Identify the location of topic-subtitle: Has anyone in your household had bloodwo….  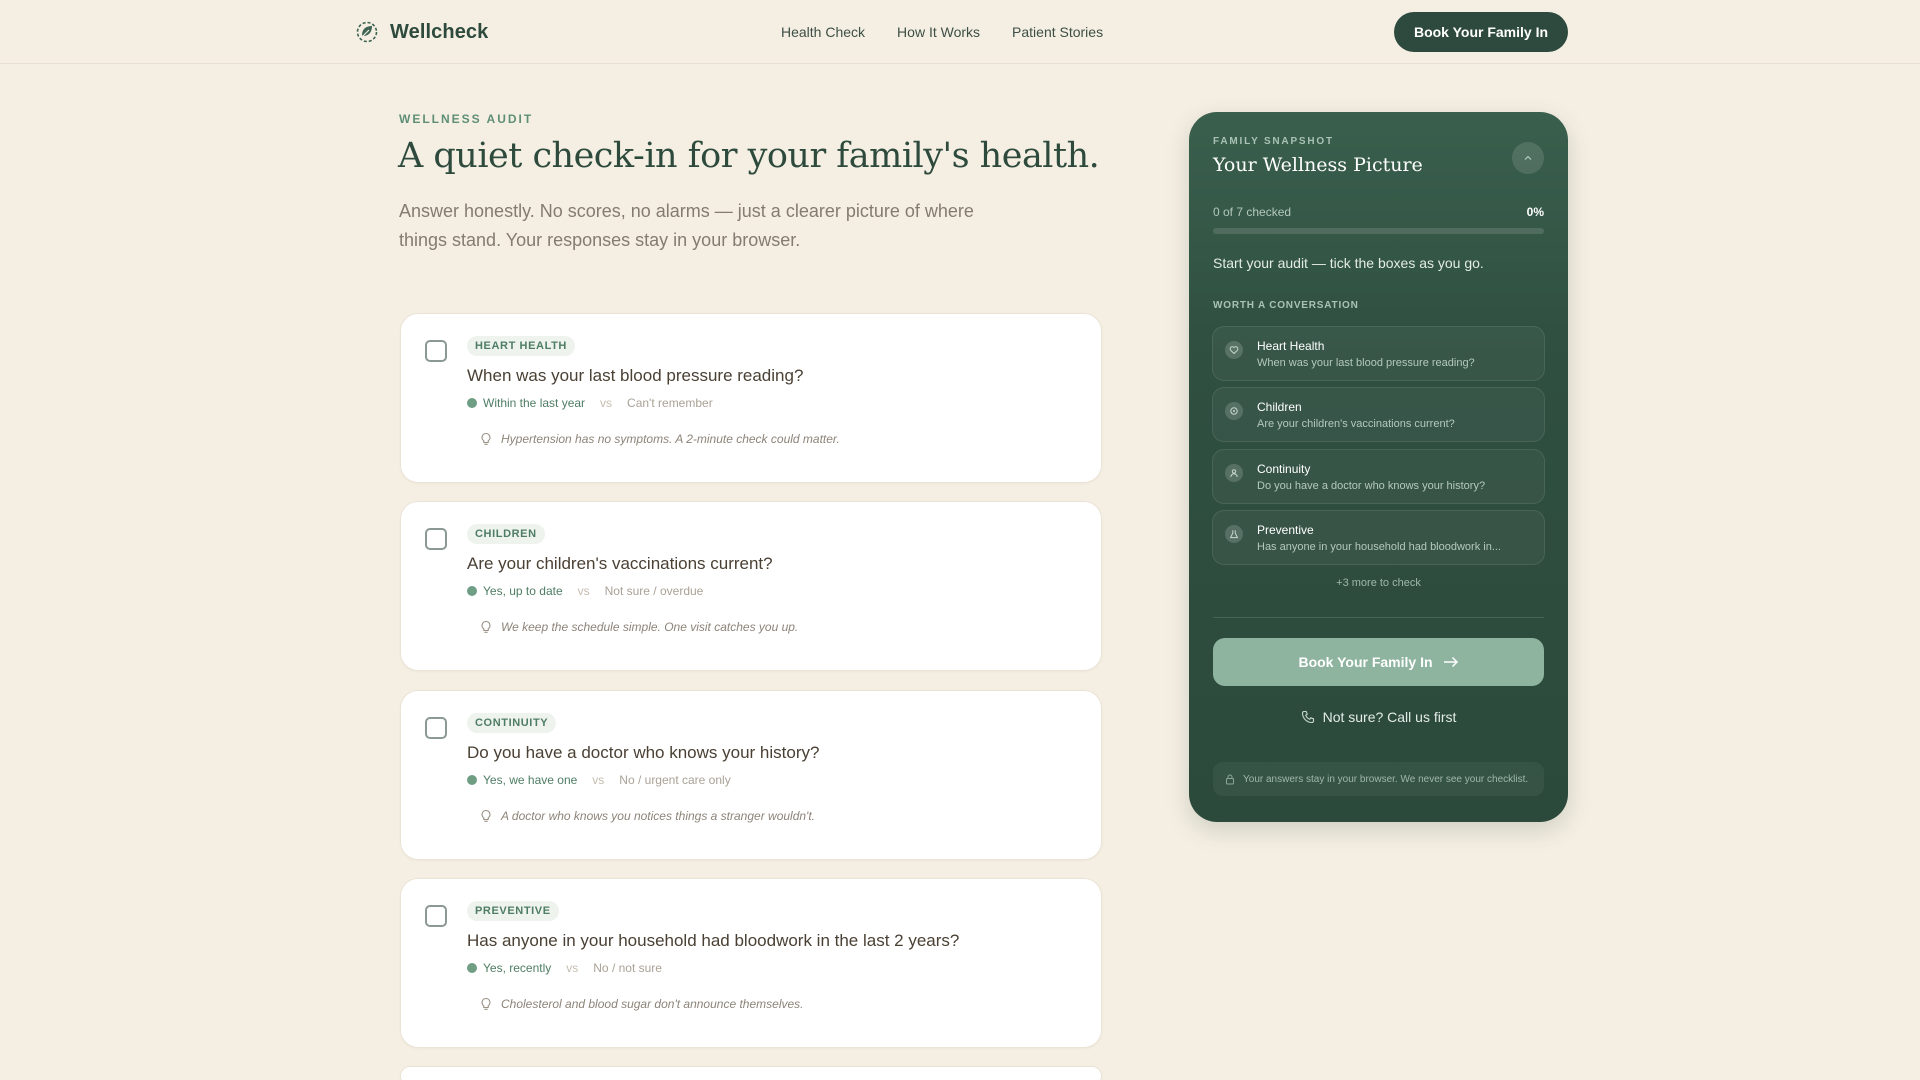
(1379, 547).